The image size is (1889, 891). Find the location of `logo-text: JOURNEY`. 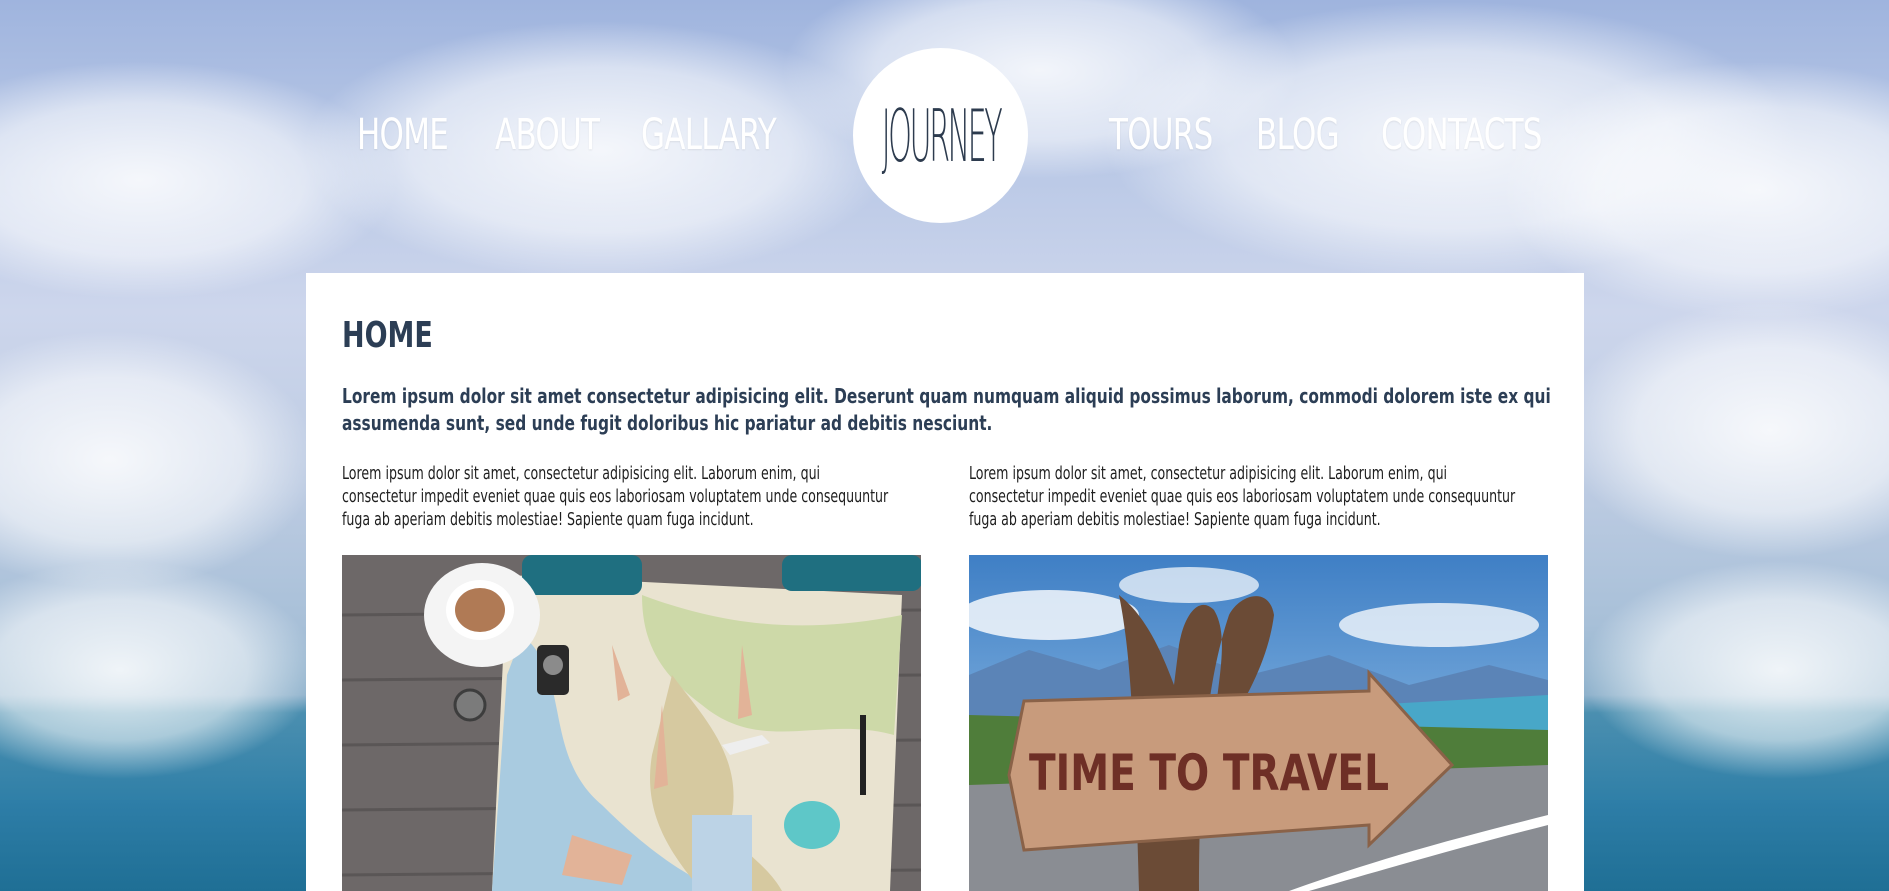

logo-text: JOURNEY is located at coordinates (941, 135).